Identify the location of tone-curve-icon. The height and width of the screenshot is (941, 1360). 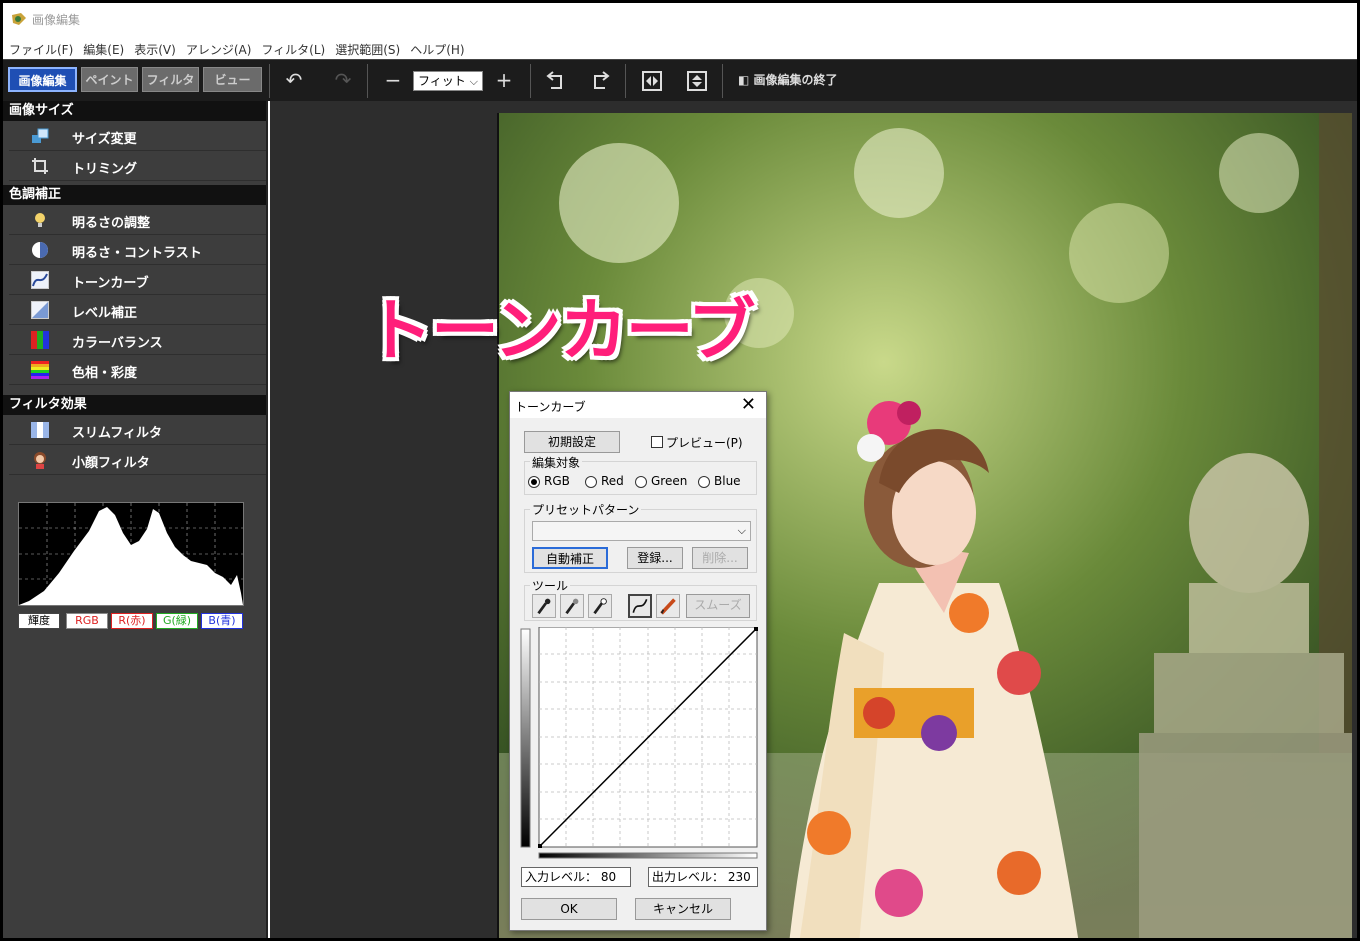
(40, 280).